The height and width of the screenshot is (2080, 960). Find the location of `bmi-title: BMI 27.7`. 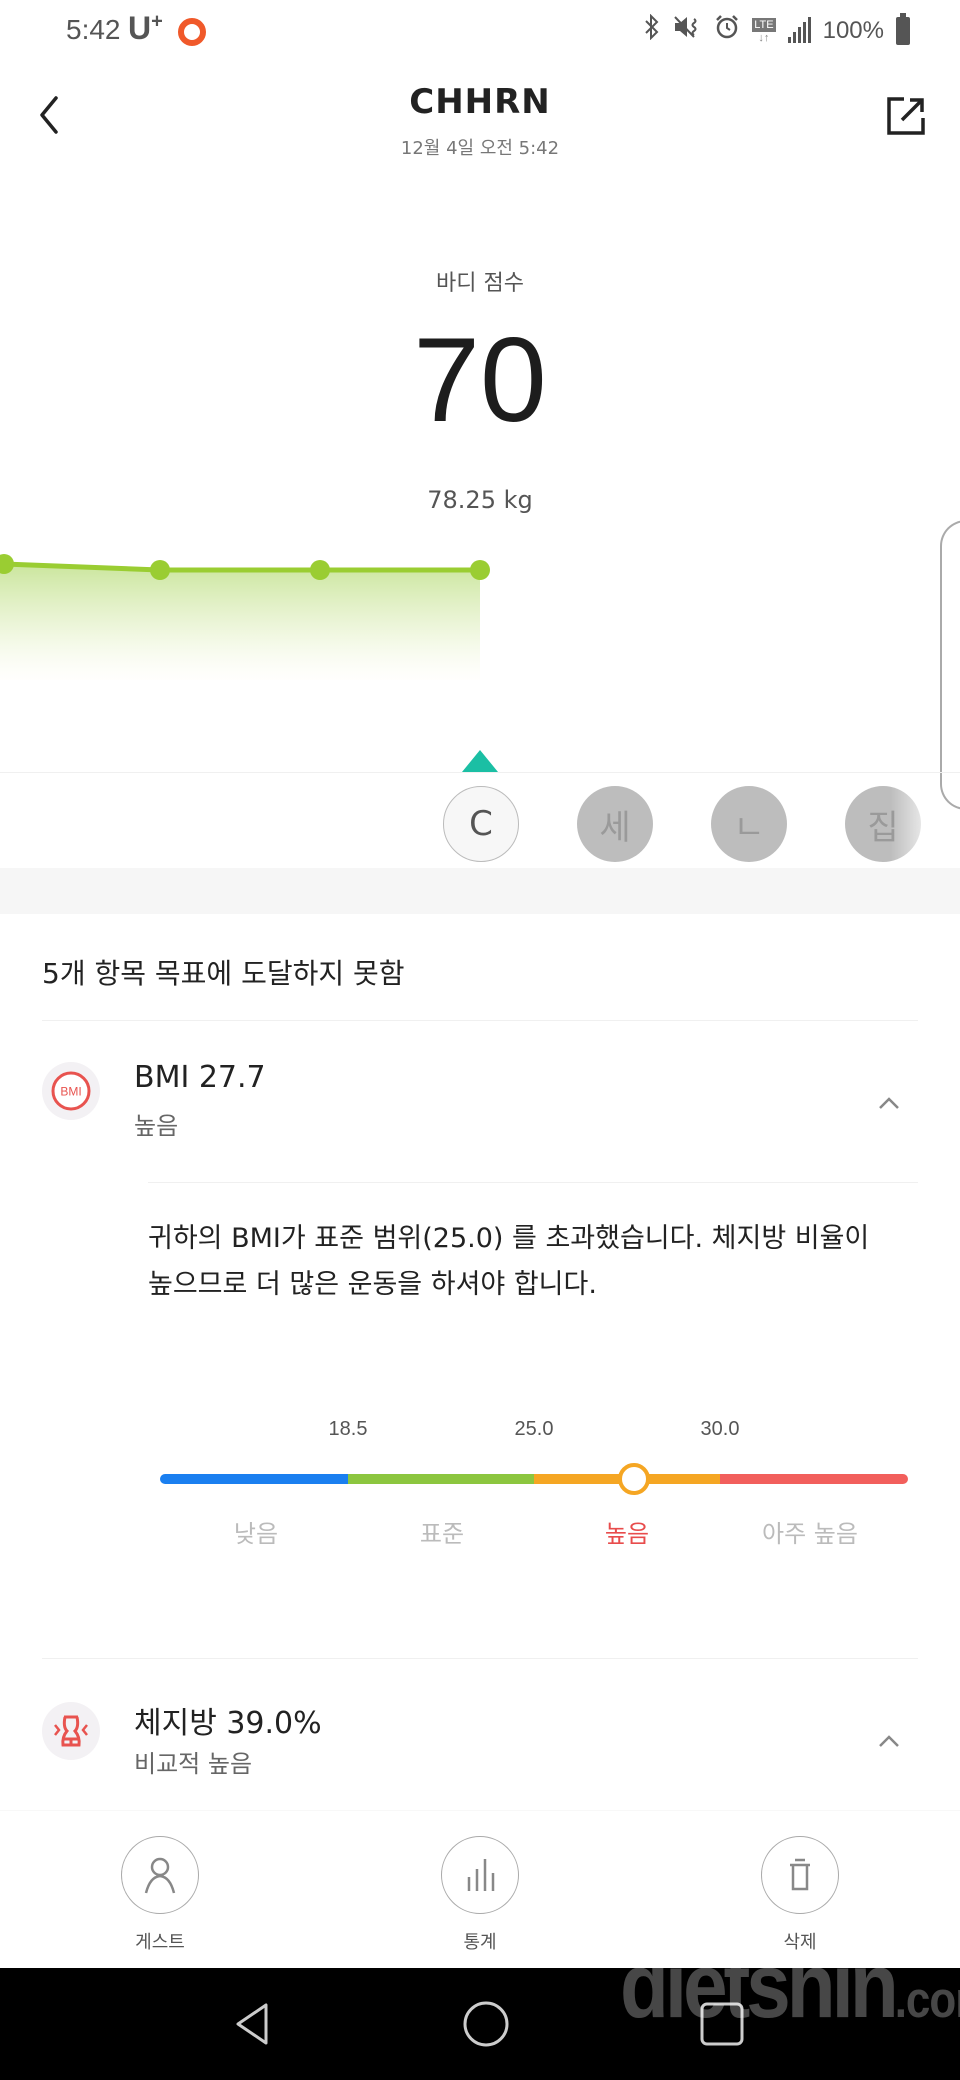

bmi-title: BMI 27.7 is located at coordinates (200, 1077).